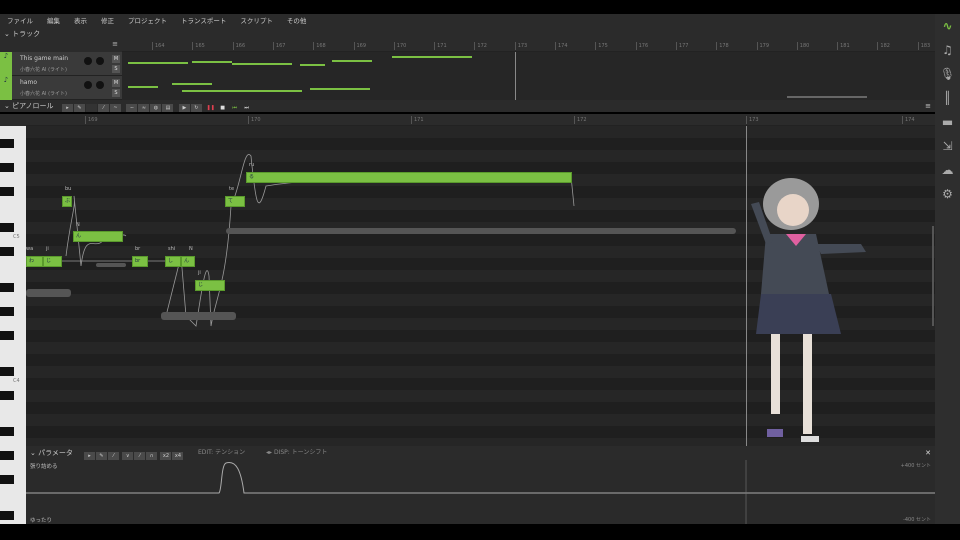 This screenshot has height=540, width=960. I want to click on piano-keyboard: C5 C4, so click(13, 325).